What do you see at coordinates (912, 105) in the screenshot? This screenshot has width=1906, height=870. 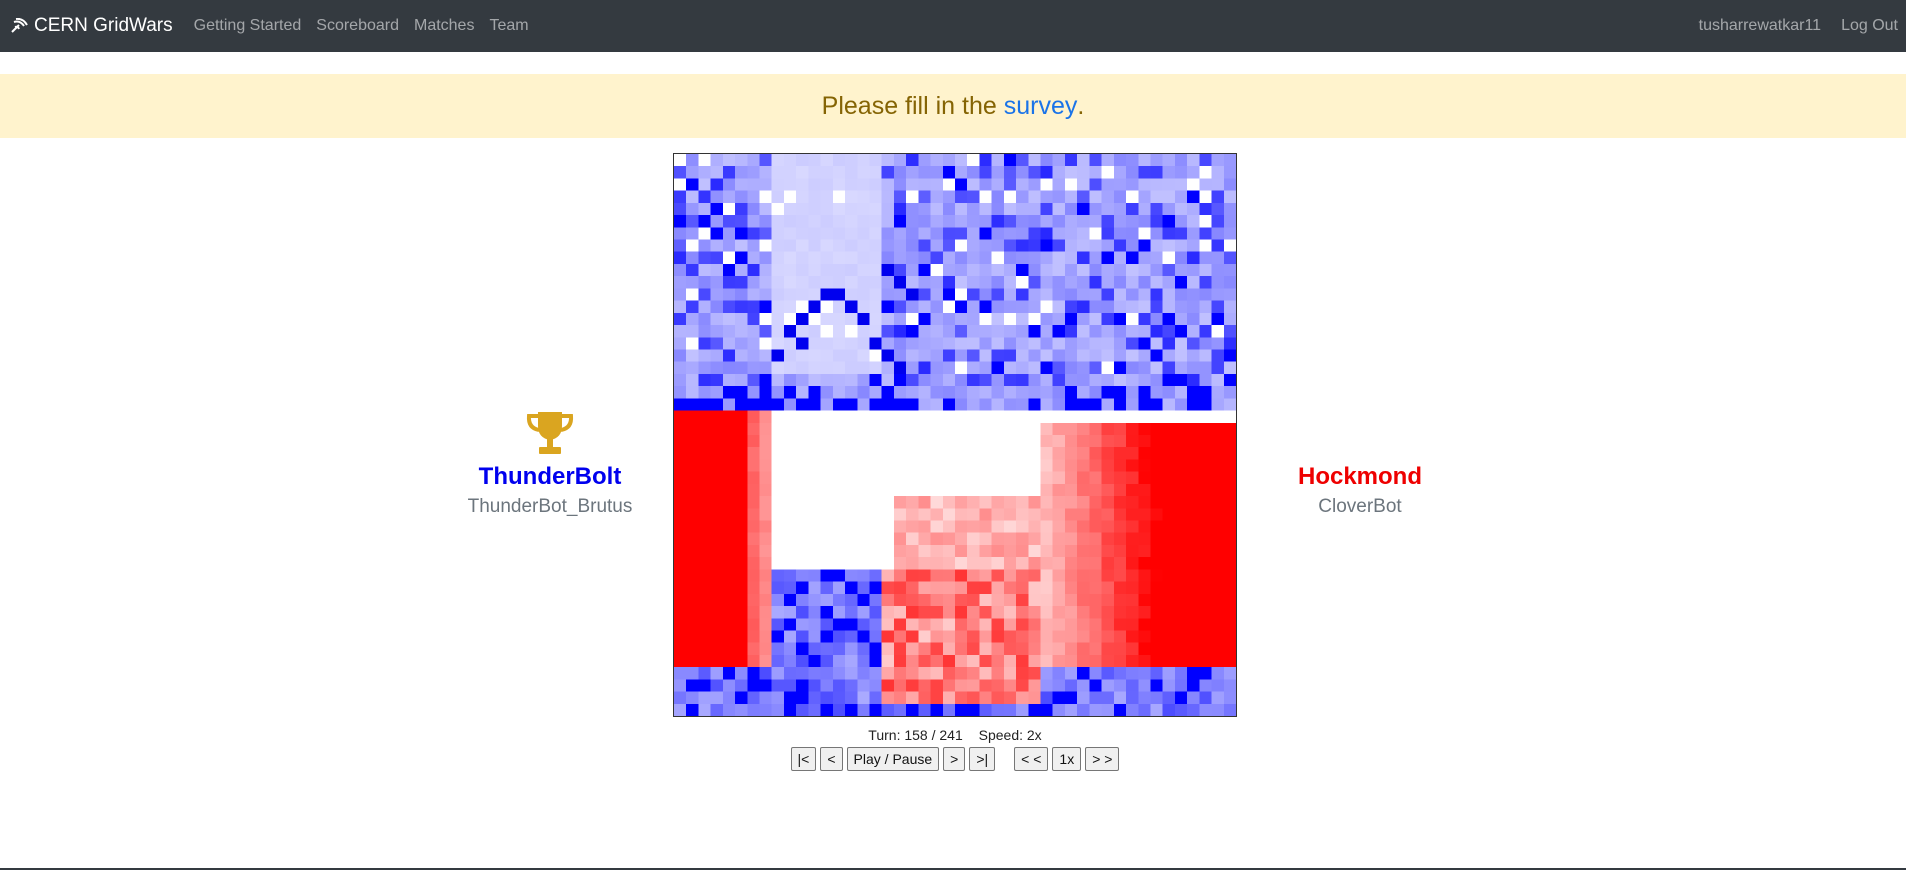 I see `survey-prefix: Please fill in the` at bounding box center [912, 105].